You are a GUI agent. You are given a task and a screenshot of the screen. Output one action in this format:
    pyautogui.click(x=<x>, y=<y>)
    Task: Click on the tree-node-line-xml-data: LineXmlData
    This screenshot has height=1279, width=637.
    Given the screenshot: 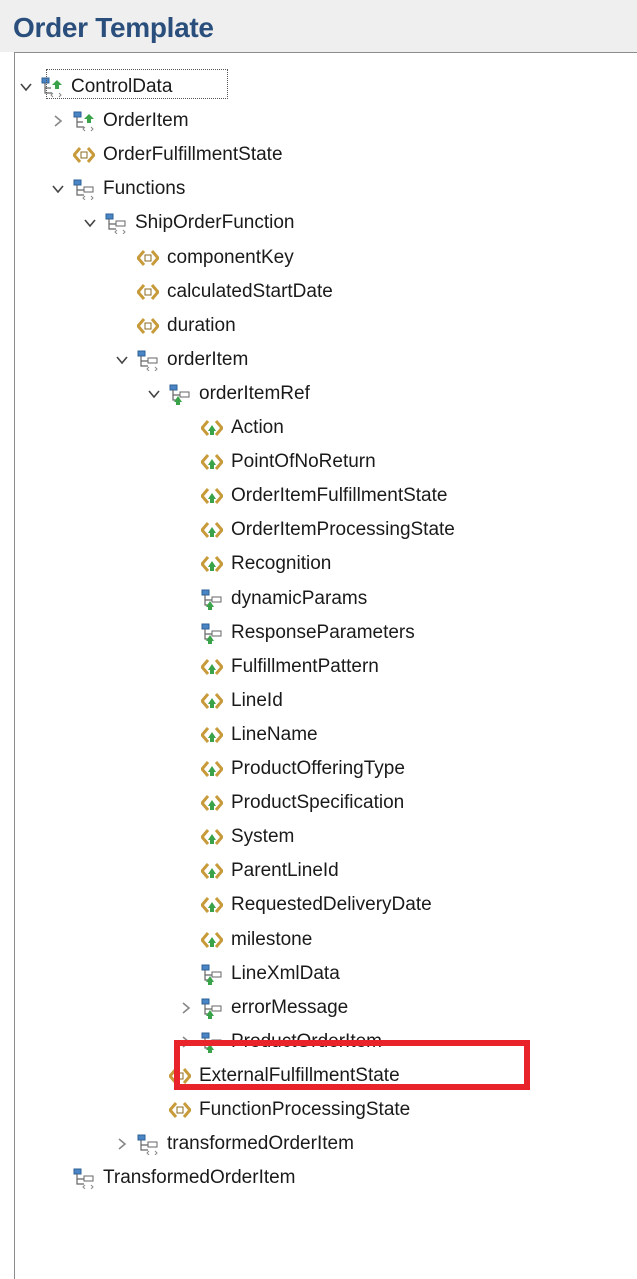 What is the action you would take?
    pyautogui.click(x=258, y=974)
    